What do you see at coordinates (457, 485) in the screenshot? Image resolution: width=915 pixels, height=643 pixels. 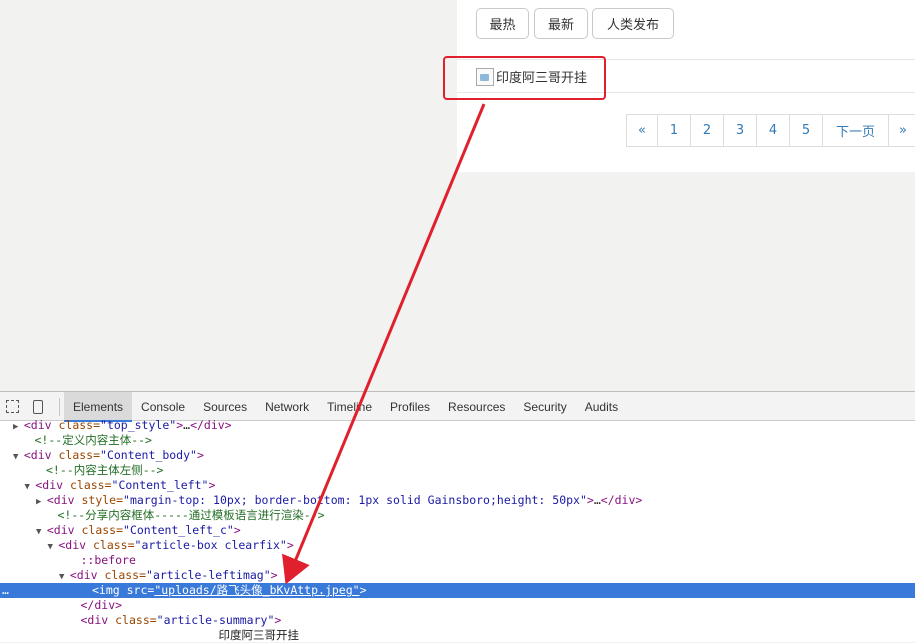 I see `dom-node: ▼ <div class="Content_left">` at bounding box center [457, 485].